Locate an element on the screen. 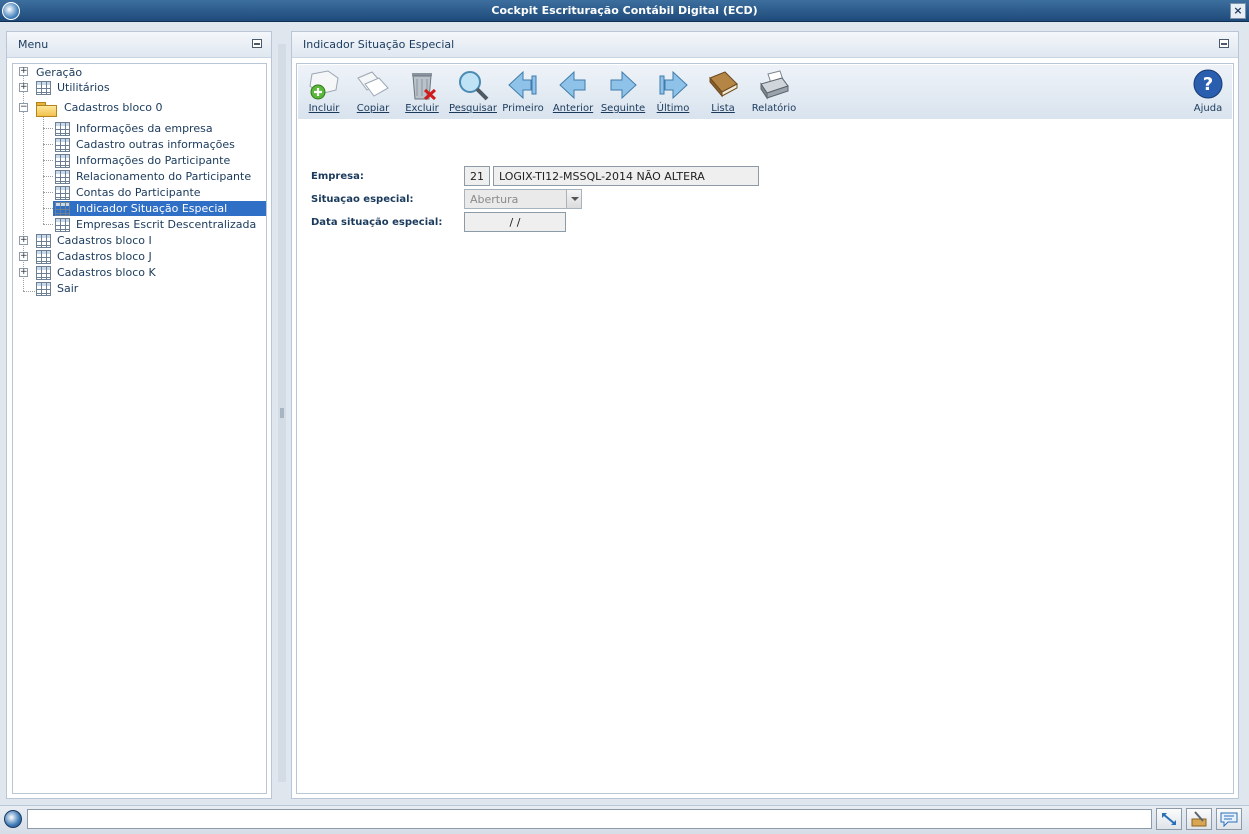 This screenshot has height=834, width=1249. menu-item-utilitarios: Utilitários is located at coordinates (73, 87).